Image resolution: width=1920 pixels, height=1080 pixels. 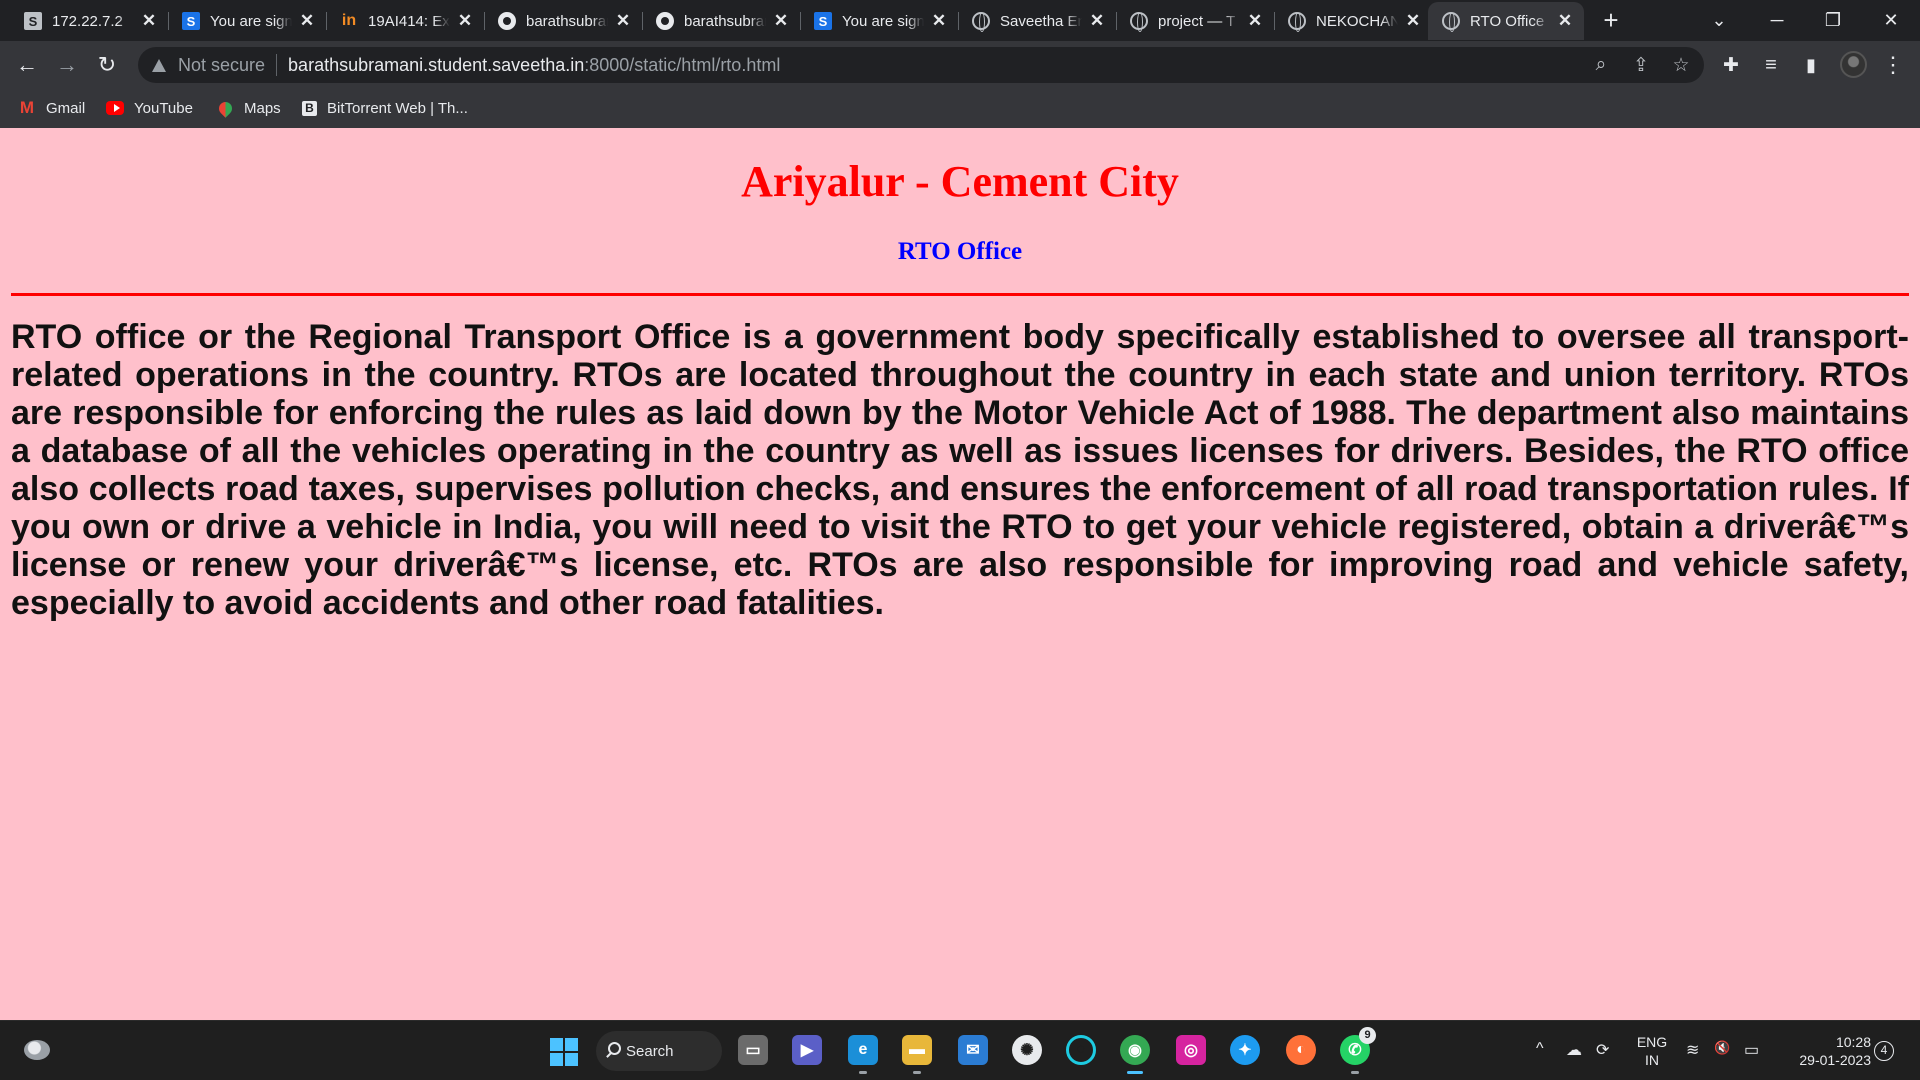 What do you see at coordinates (1853, 1042) in the screenshot?
I see `clock-time: 10:28` at bounding box center [1853, 1042].